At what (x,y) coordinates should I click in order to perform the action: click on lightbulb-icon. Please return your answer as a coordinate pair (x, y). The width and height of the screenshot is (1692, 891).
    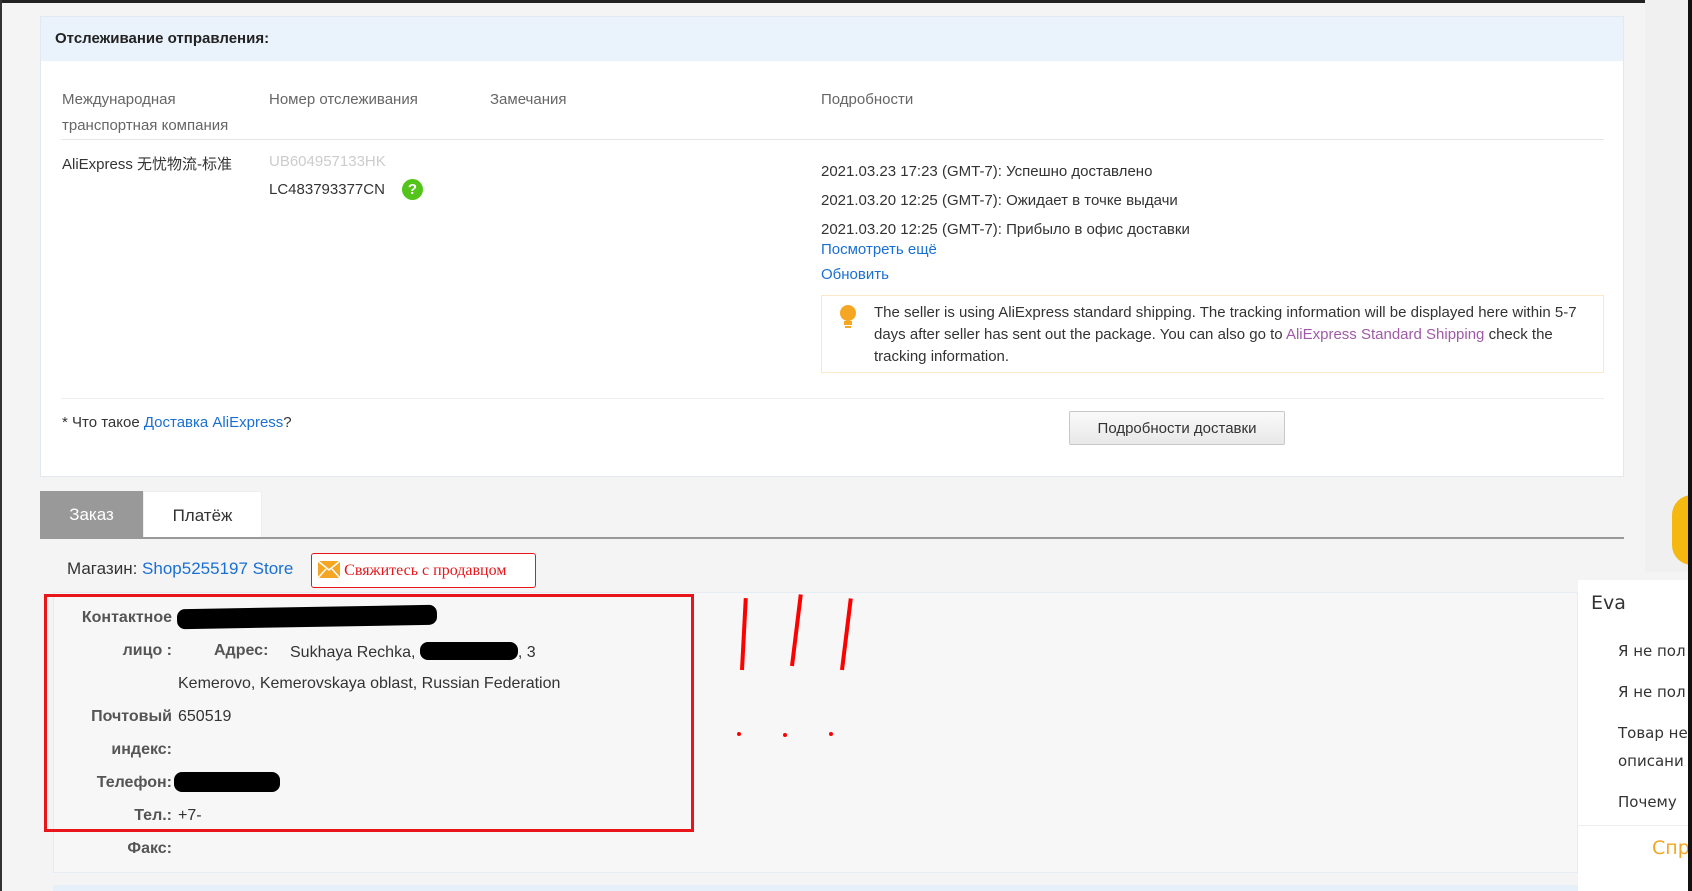
    Looking at the image, I should click on (848, 316).